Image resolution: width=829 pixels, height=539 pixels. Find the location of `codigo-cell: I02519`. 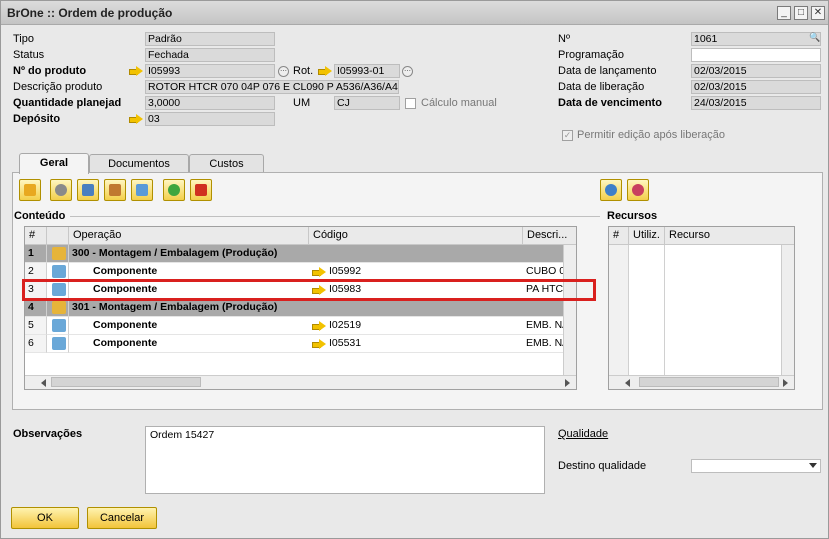

codigo-cell: I02519 is located at coordinates (416, 326).